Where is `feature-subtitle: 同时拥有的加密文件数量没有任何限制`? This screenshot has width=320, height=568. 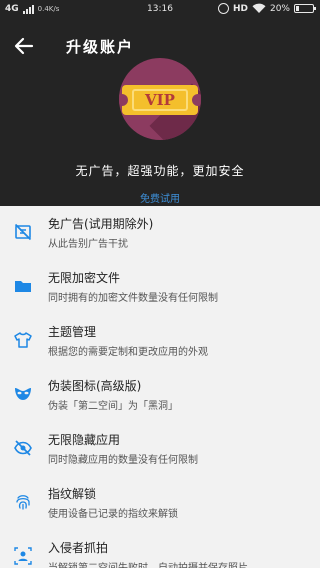
feature-subtitle: 同时拥有的加密文件数量没有任何限制 is located at coordinates (133, 298).